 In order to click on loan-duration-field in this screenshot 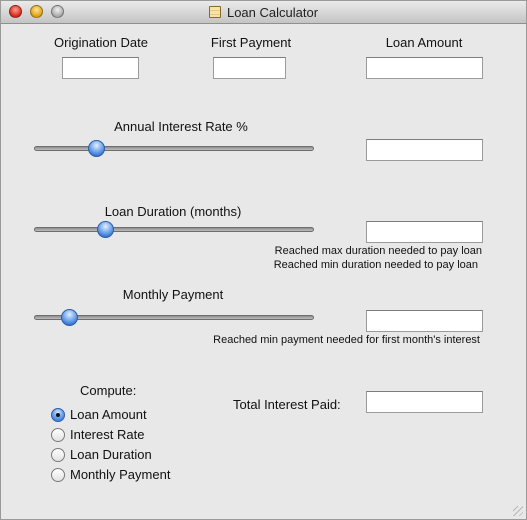, I will do `click(424, 232)`.